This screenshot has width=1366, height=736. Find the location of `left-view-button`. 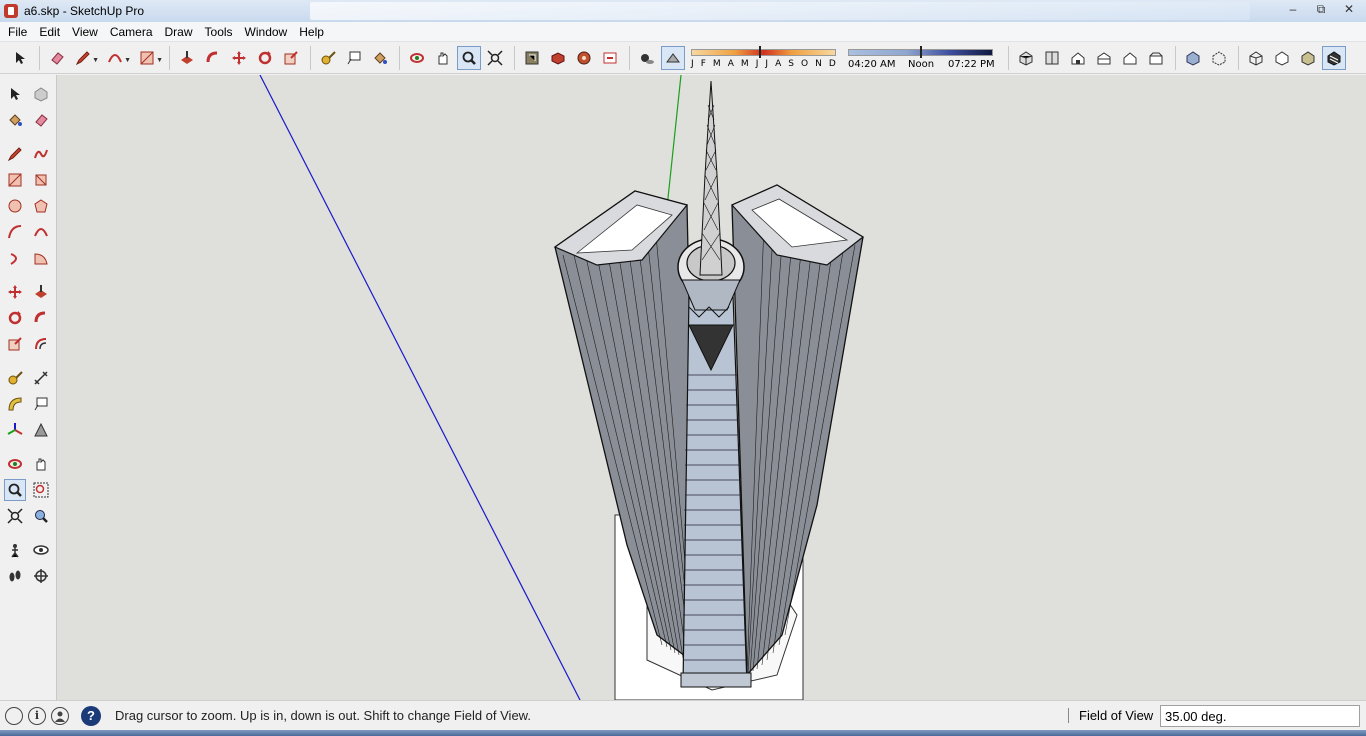

left-view-button is located at coordinates (1156, 58).